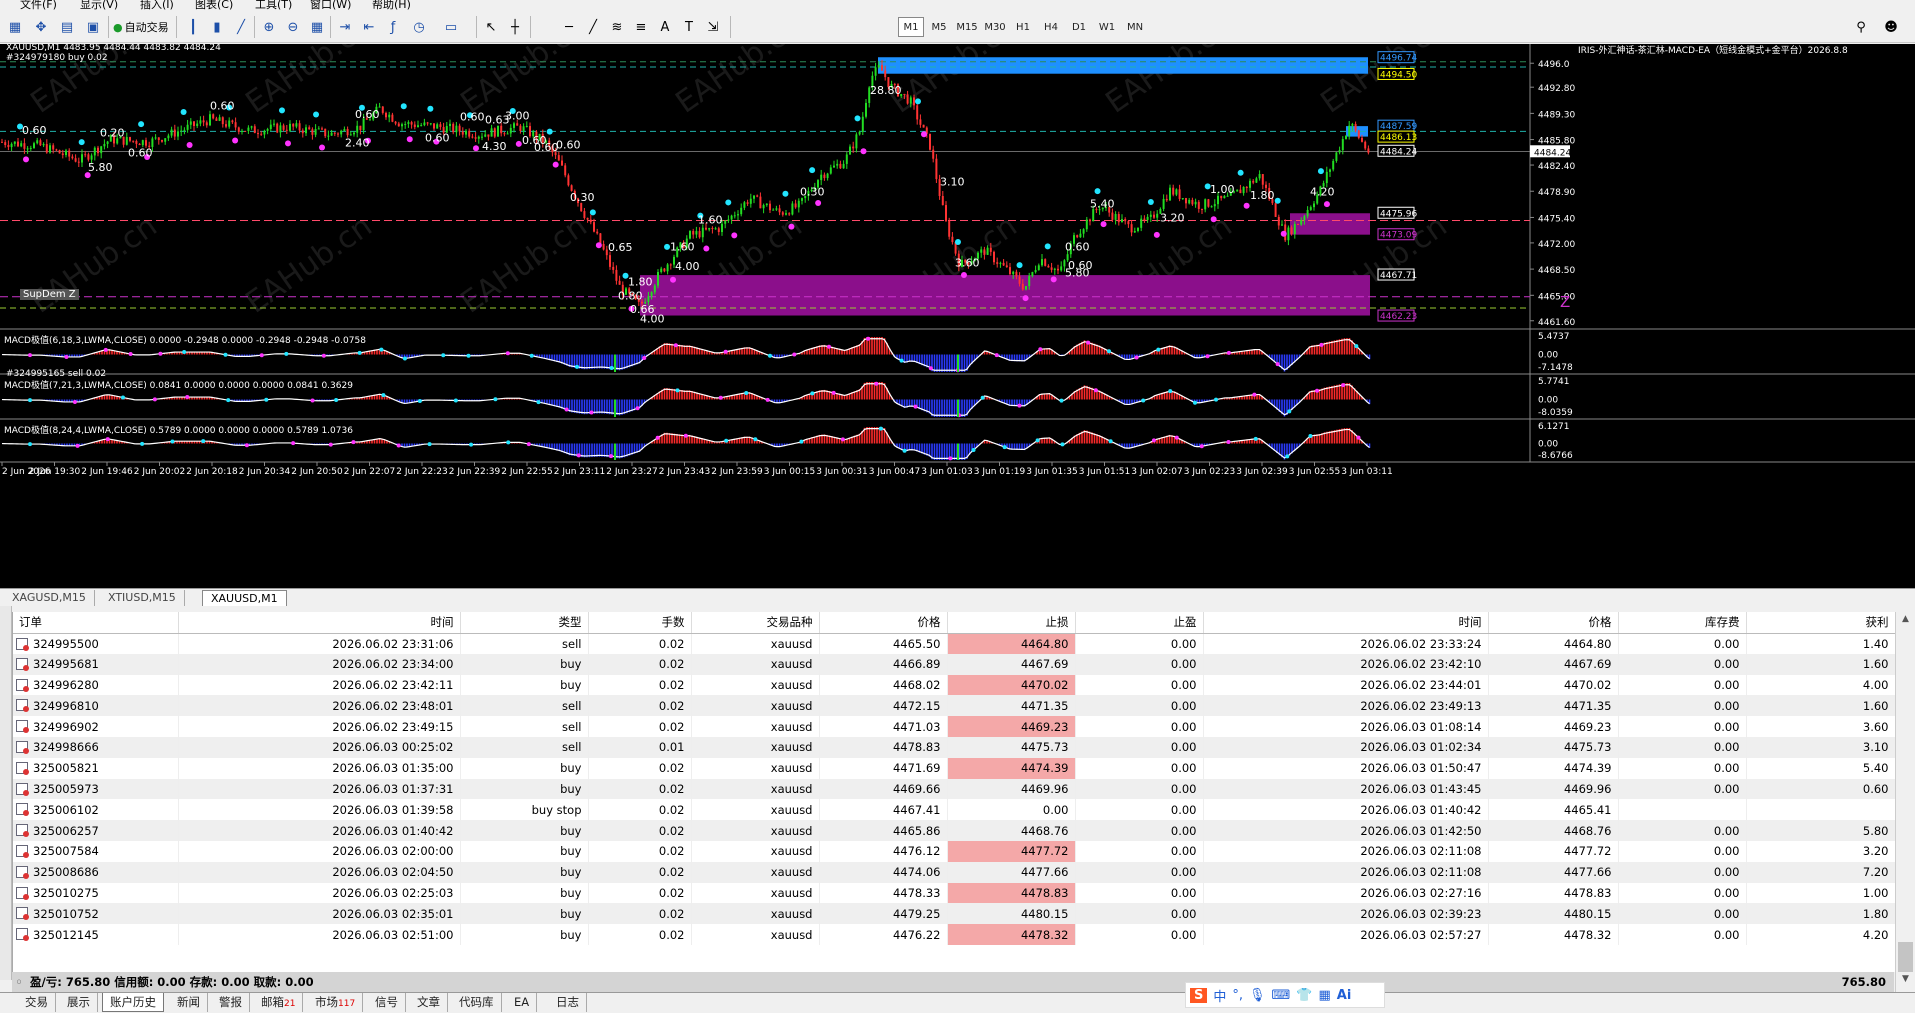  What do you see at coordinates (193, 27) in the screenshot?
I see `bar-chart-icon: ┃` at bounding box center [193, 27].